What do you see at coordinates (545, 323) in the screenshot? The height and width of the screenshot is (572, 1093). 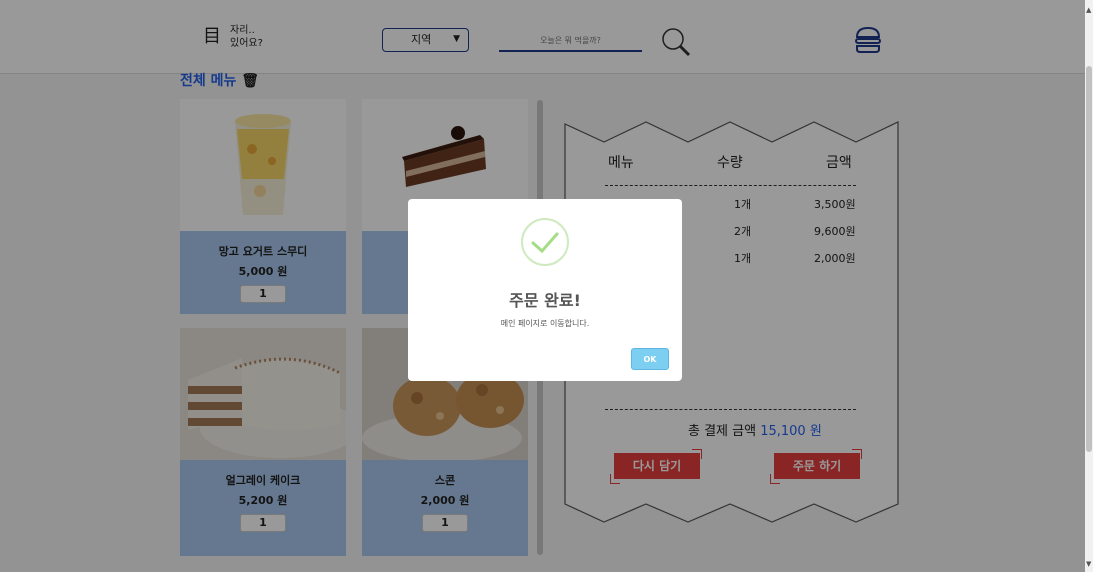 I see `dialog-message: 메인 페이지로 이동합니다.` at bounding box center [545, 323].